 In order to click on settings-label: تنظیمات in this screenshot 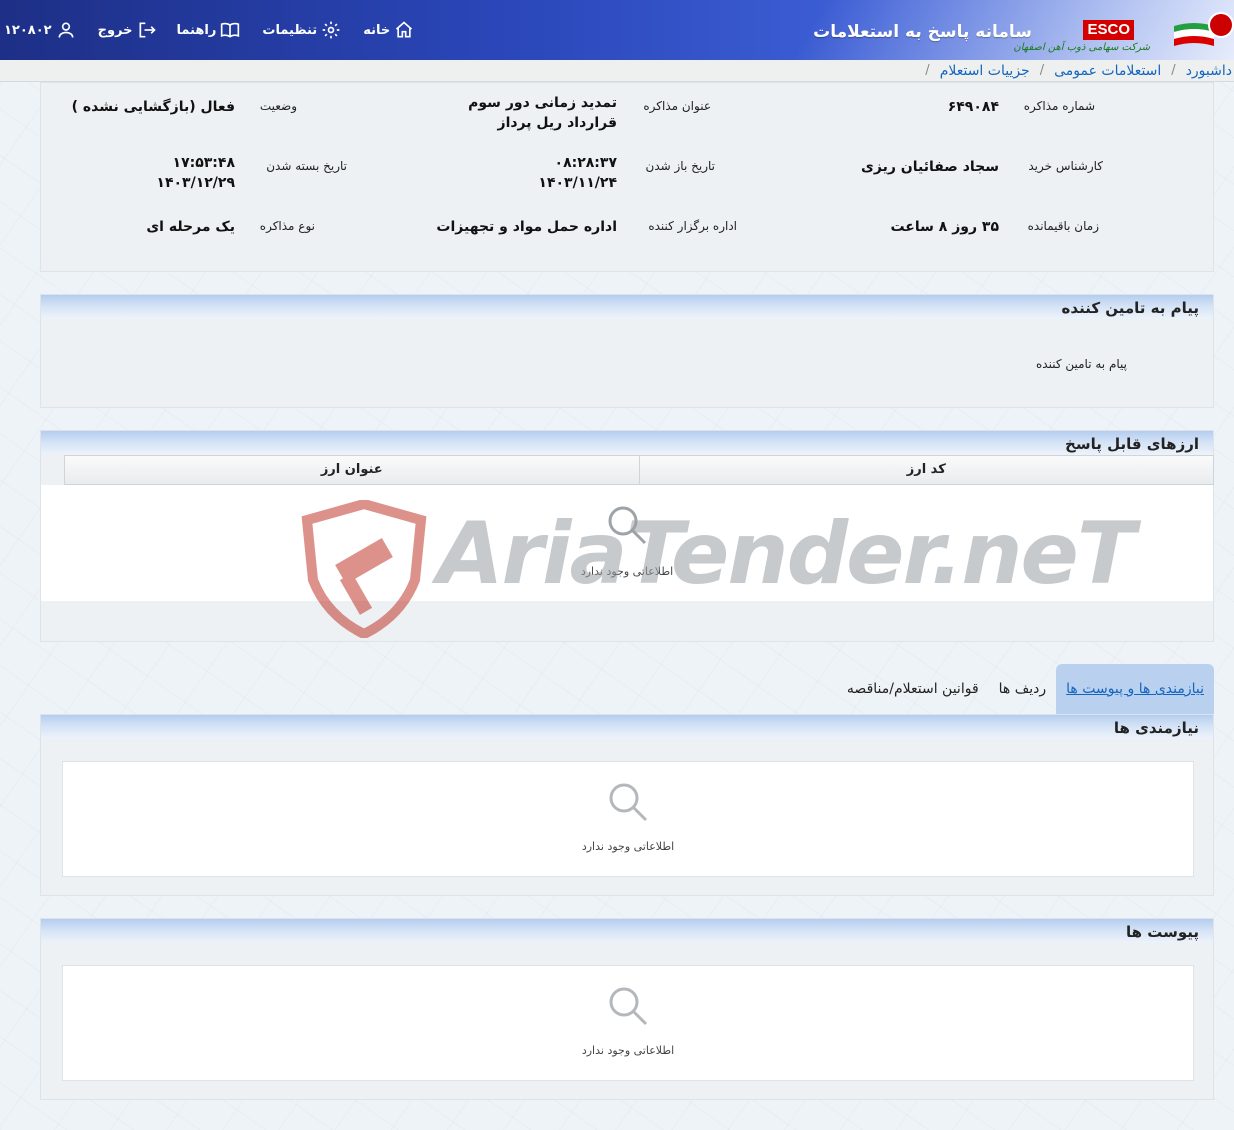, I will do `click(290, 30)`.